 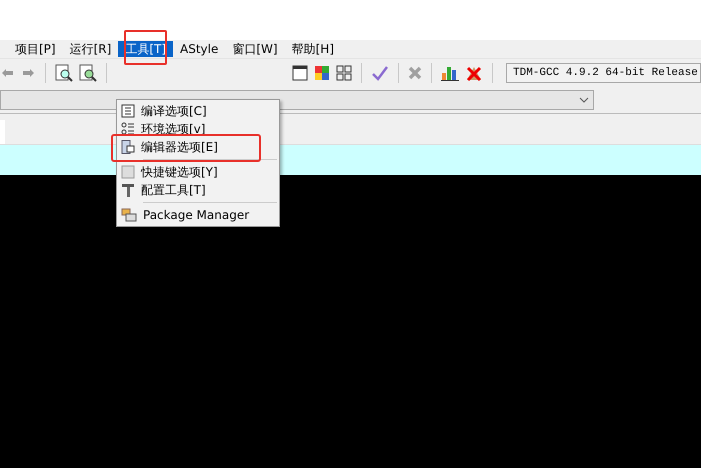 I want to click on close-icon, so click(x=415, y=73).